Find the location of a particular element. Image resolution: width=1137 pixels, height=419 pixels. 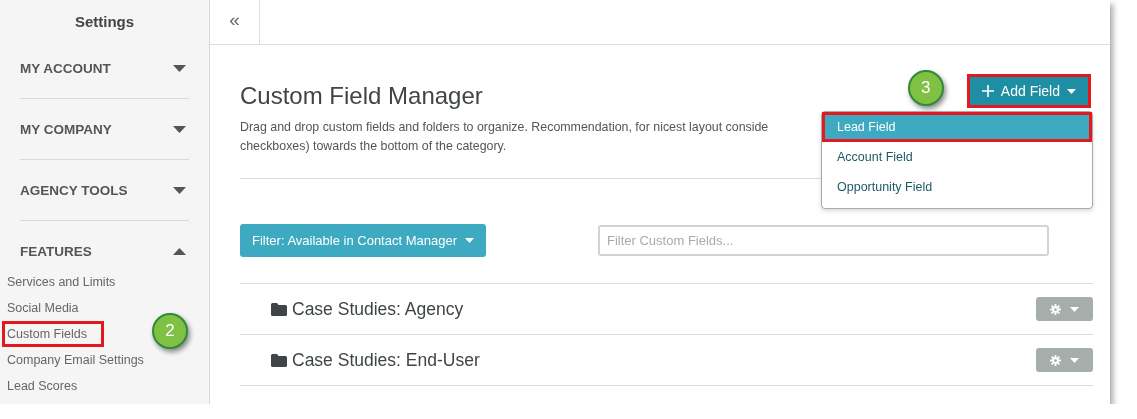

menu-item: Opportunity Field is located at coordinates (957, 187).